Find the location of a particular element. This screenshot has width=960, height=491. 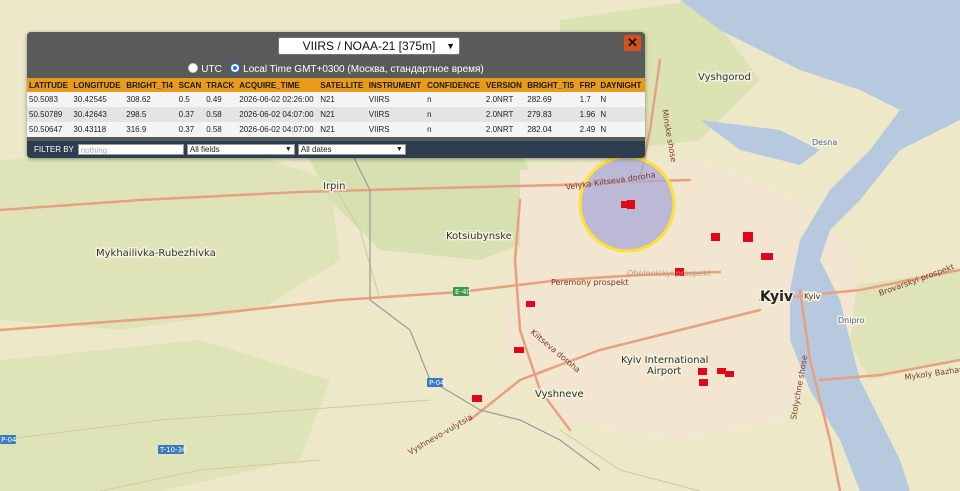

table-cell: 1.96 is located at coordinates (588, 114).